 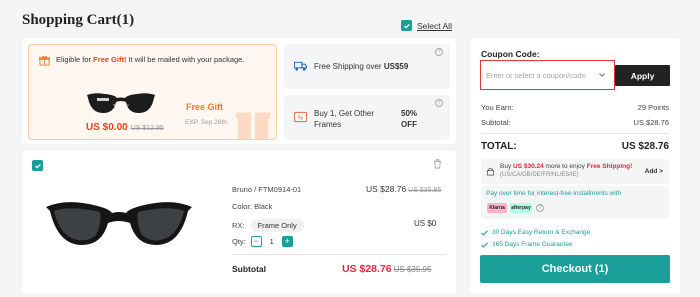 What do you see at coordinates (349, 66) in the screenshot?
I see `shipping-text: Free Shipping over` at bounding box center [349, 66].